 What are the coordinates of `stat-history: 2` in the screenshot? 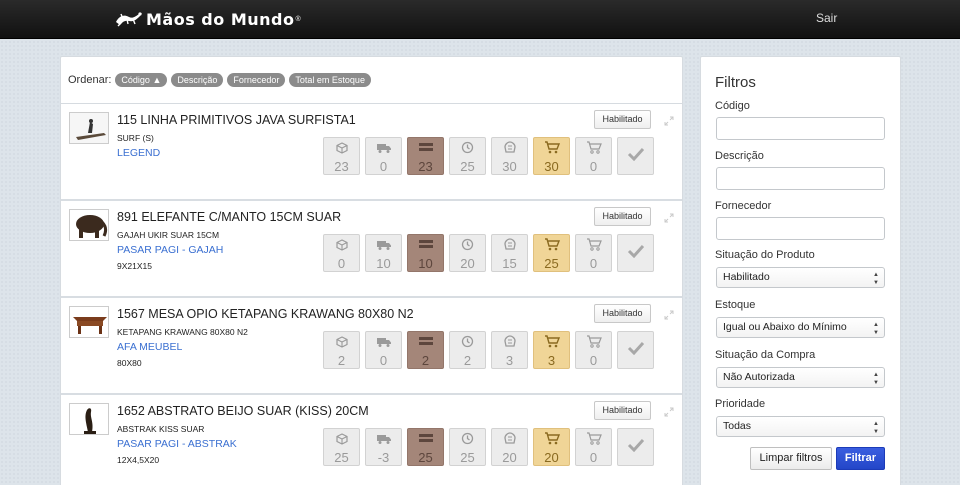 It's located at (467, 350).